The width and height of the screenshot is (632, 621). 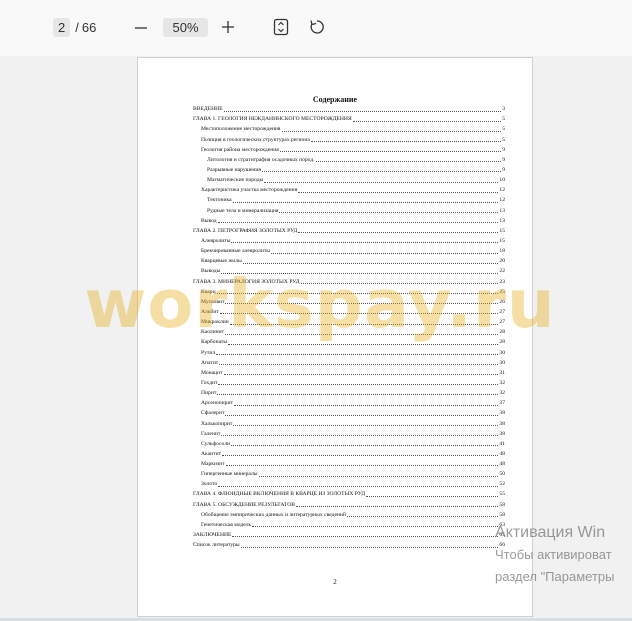 What do you see at coordinates (502, 200) in the screenshot?
I see `toc-entry-page: 12` at bounding box center [502, 200].